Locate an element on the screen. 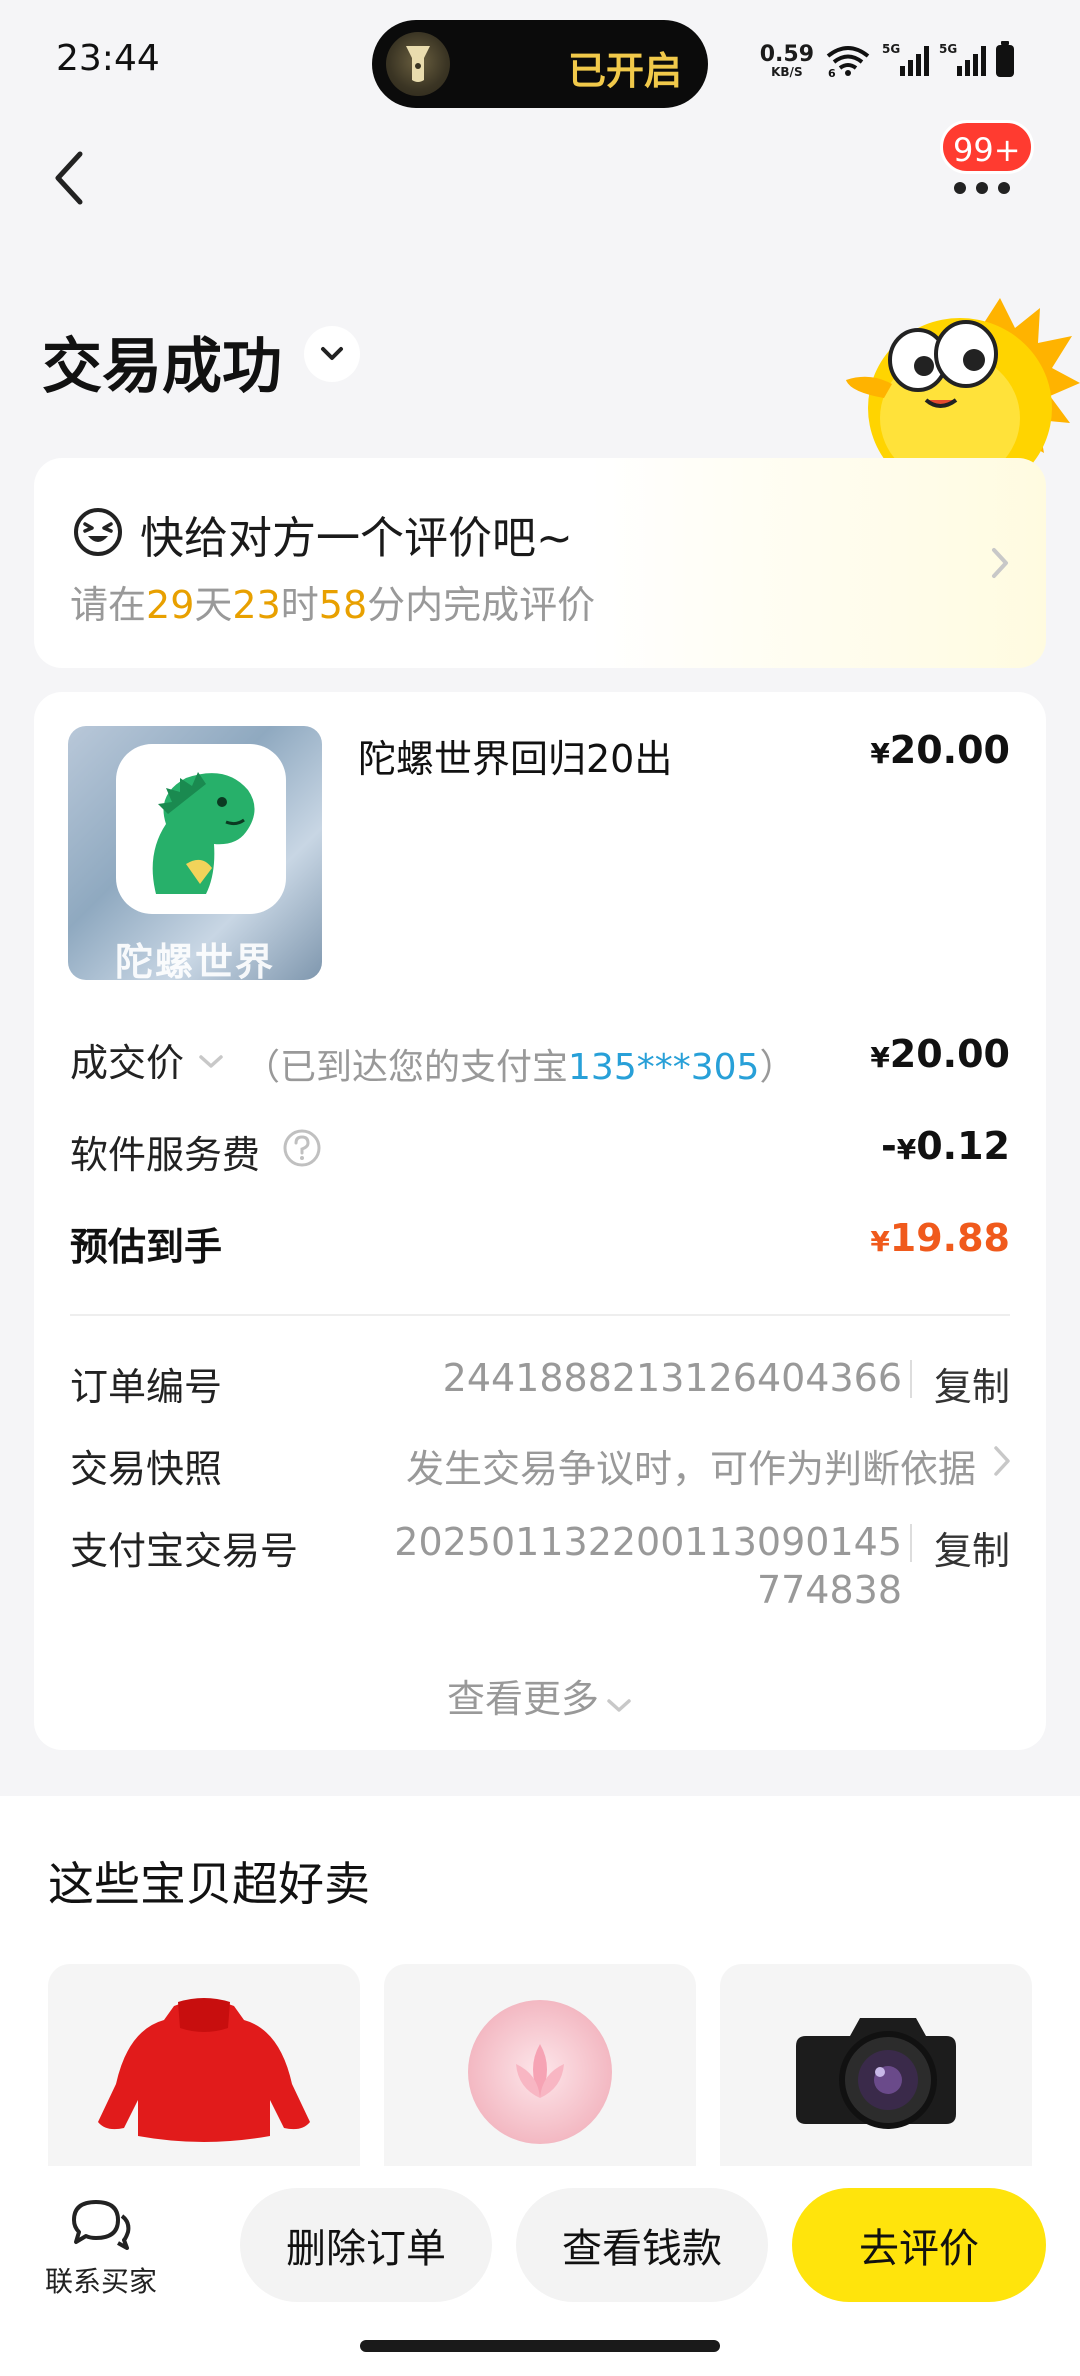  net-speed-unit: KB/S is located at coordinates (787, 72).